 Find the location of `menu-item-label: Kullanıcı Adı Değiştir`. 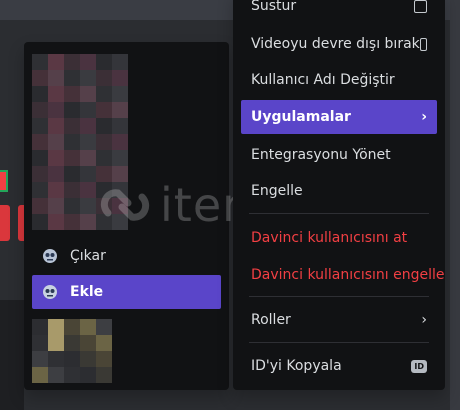

menu-item-label: Kullanıcı Adı Değiştir is located at coordinates (323, 80).